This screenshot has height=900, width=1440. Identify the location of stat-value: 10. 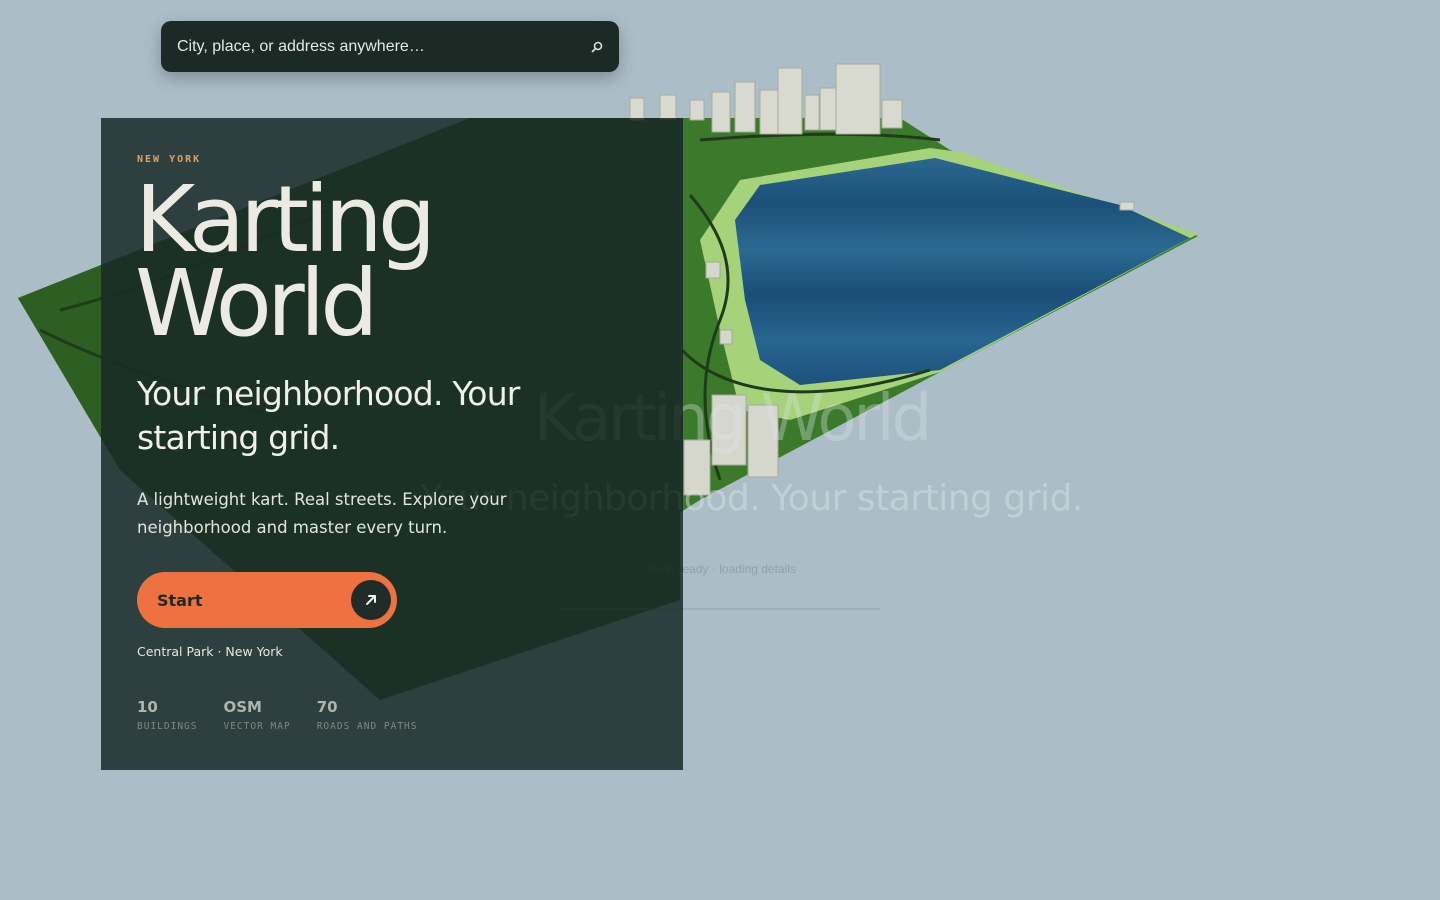
(147, 707).